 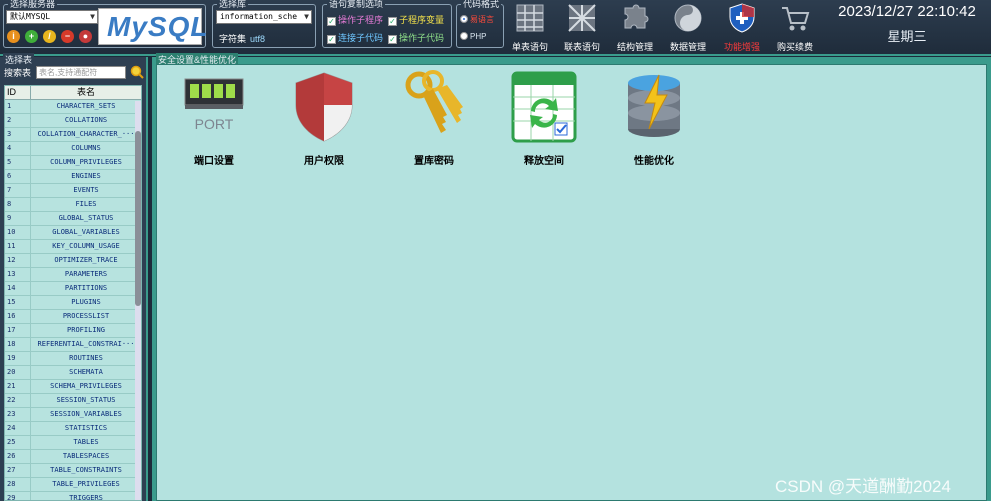 What do you see at coordinates (214, 118) in the screenshot?
I see `card-port: PORT 端口设置` at bounding box center [214, 118].